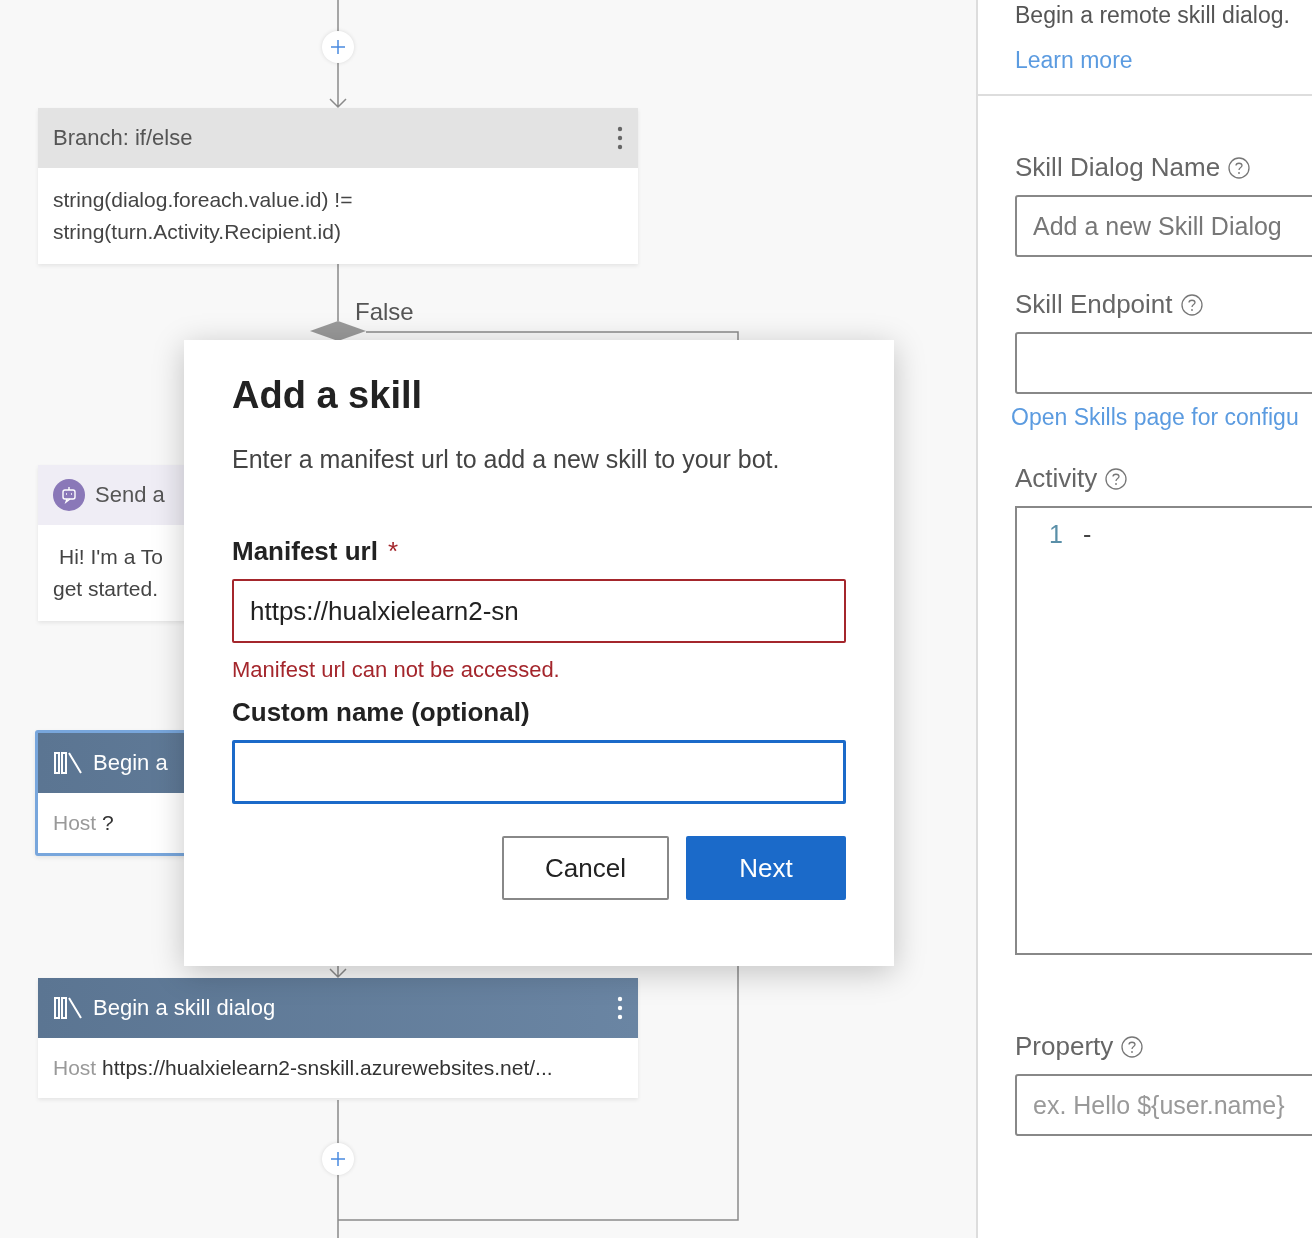  Describe the element at coordinates (130, 495) in the screenshot. I see `card-title: Send a` at that location.